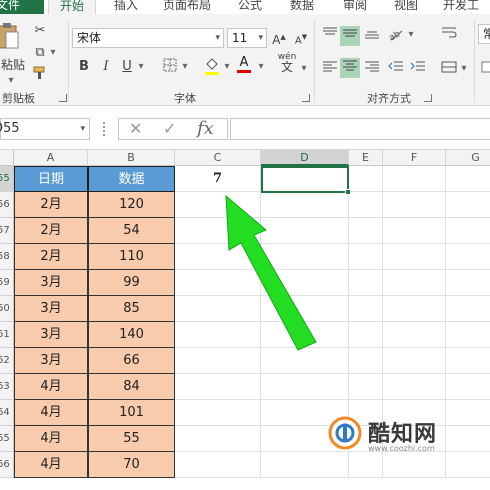  What do you see at coordinates (345, 433) in the screenshot?
I see `coozhi-logo-icon` at bounding box center [345, 433].